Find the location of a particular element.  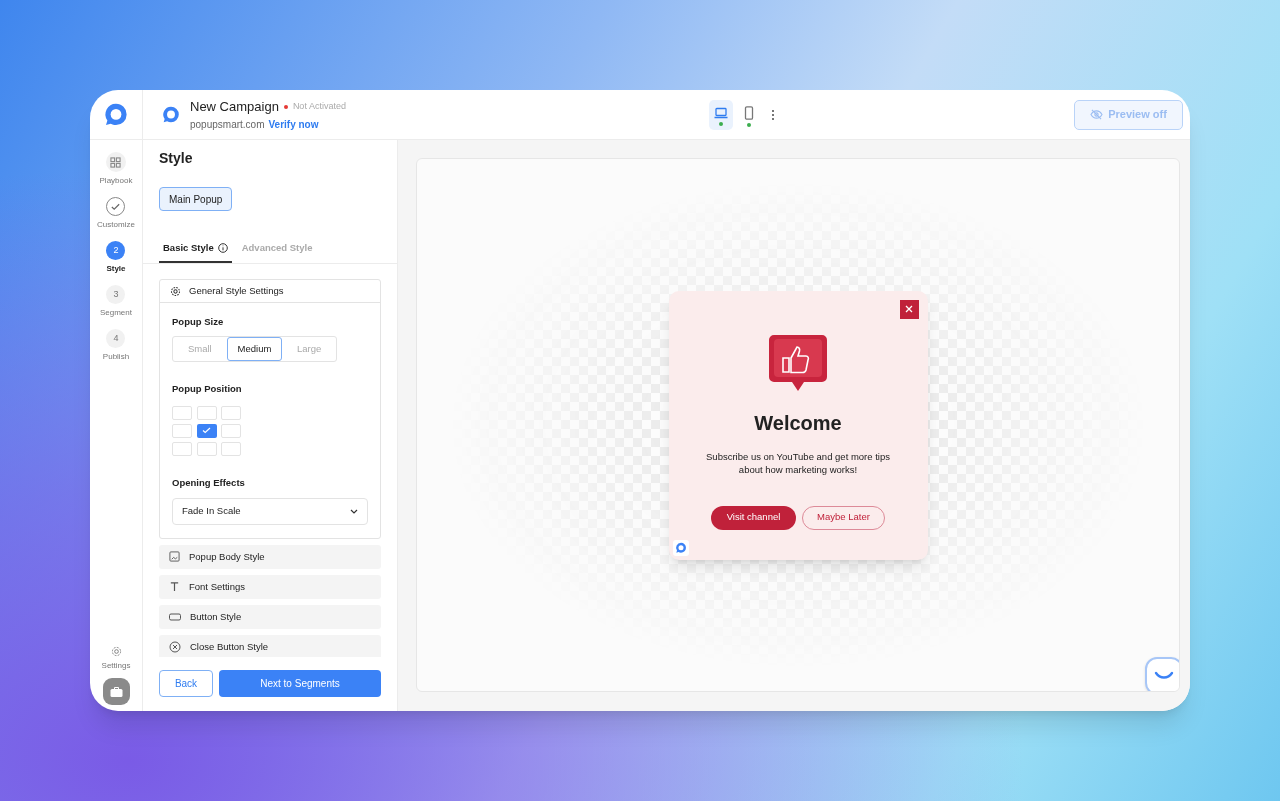

effect-dropdown: Fade In Scale is located at coordinates (270, 511).